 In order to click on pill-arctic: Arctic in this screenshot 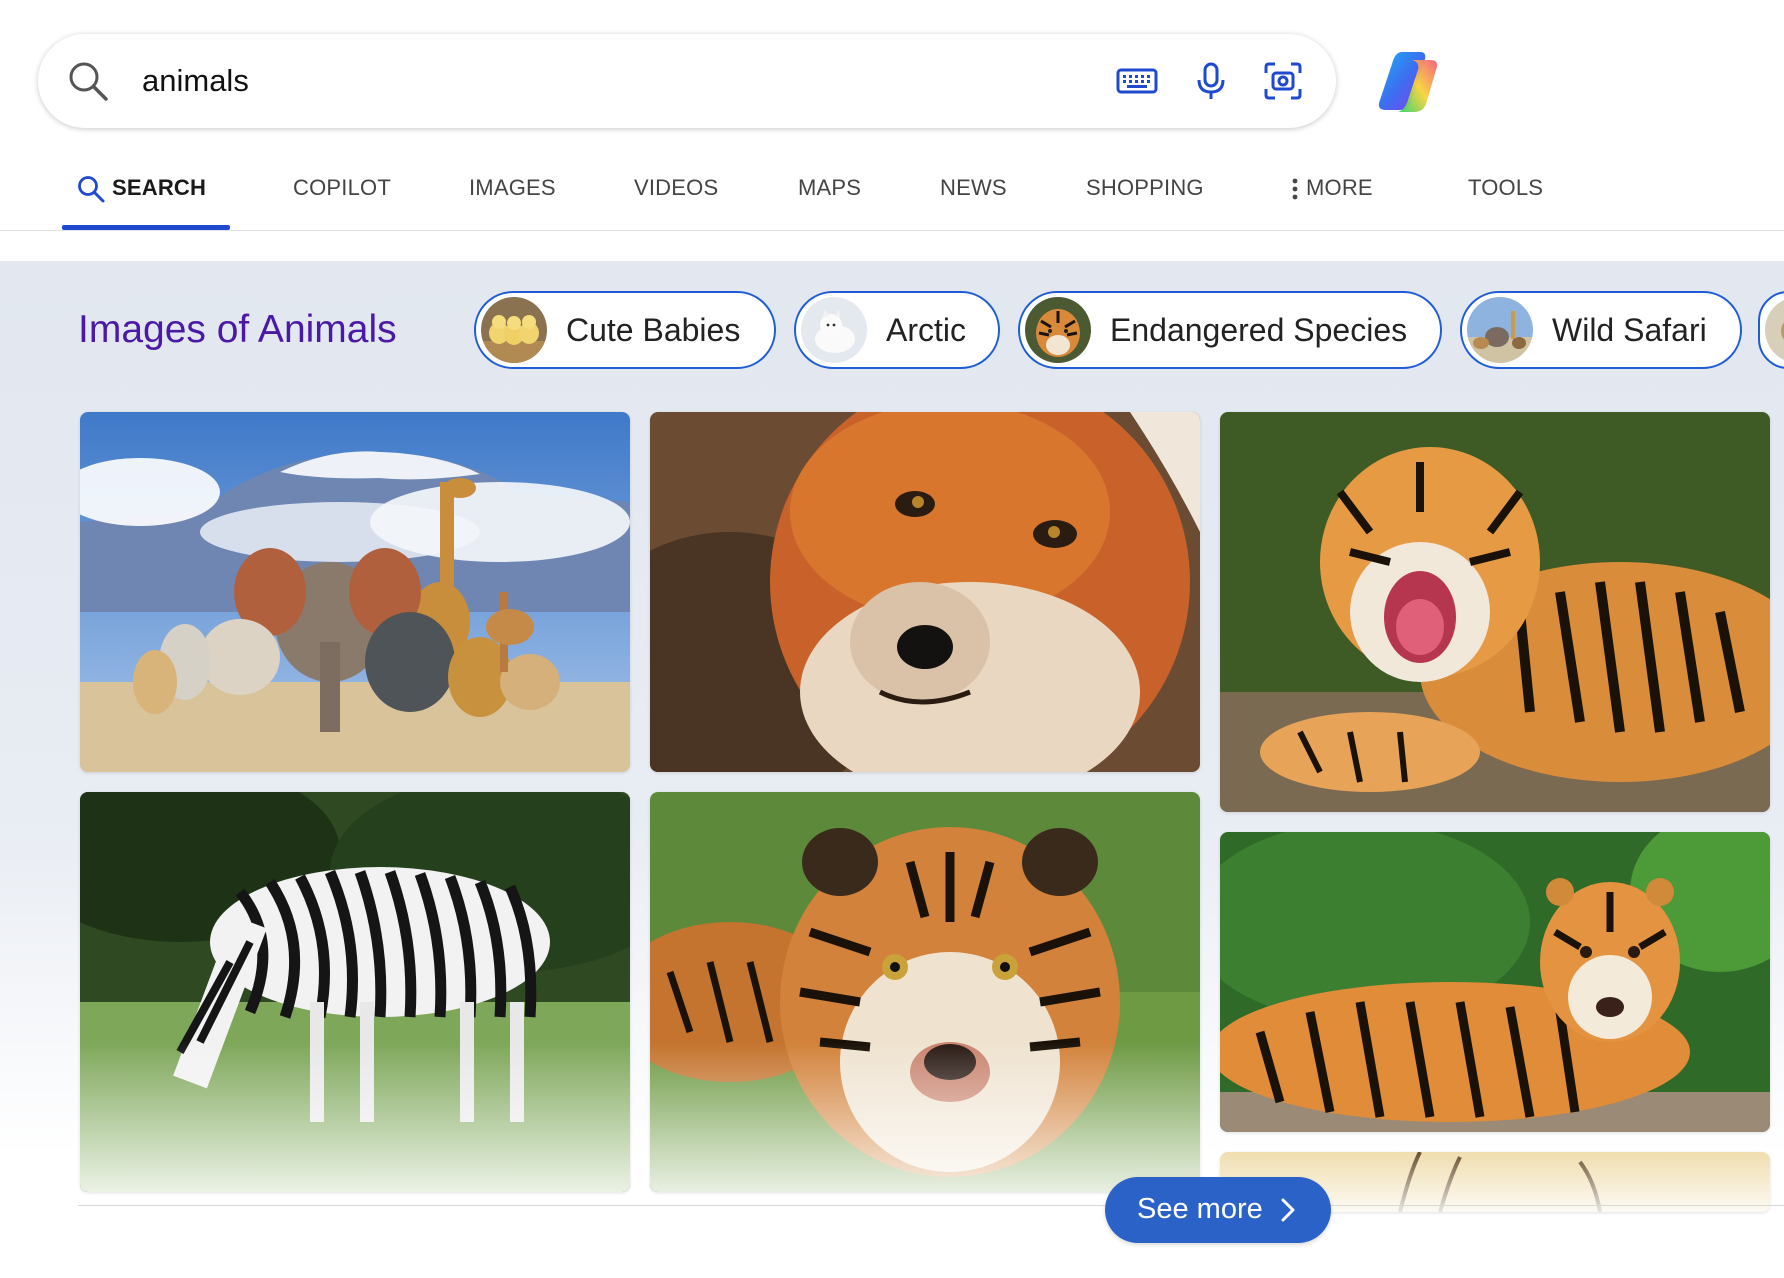, I will do `click(897, 330)`.